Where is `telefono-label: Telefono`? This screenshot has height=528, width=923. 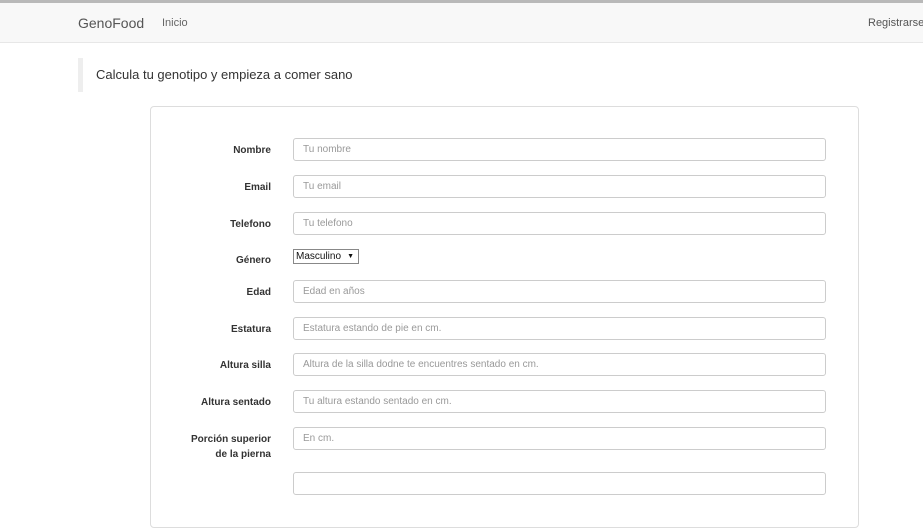
telefono-label: Telefono is located at coordinates (250, 224).